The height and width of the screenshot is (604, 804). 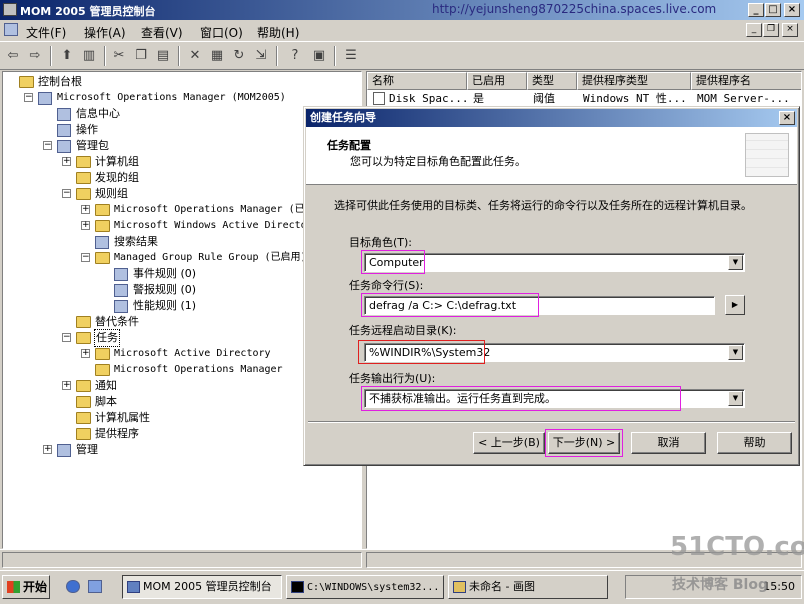 I want to click on ie-icon, so click(x=73, y=586).